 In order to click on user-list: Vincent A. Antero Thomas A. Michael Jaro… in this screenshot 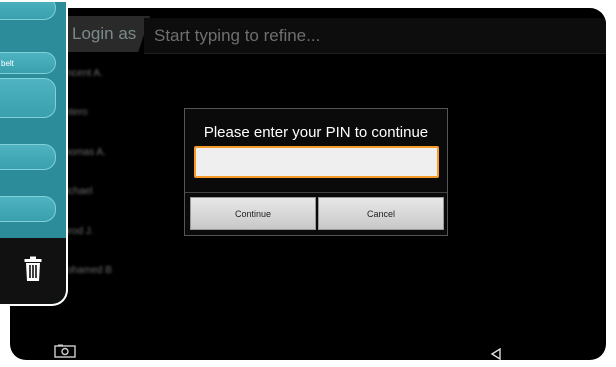, I will do `click(113, 182)`.